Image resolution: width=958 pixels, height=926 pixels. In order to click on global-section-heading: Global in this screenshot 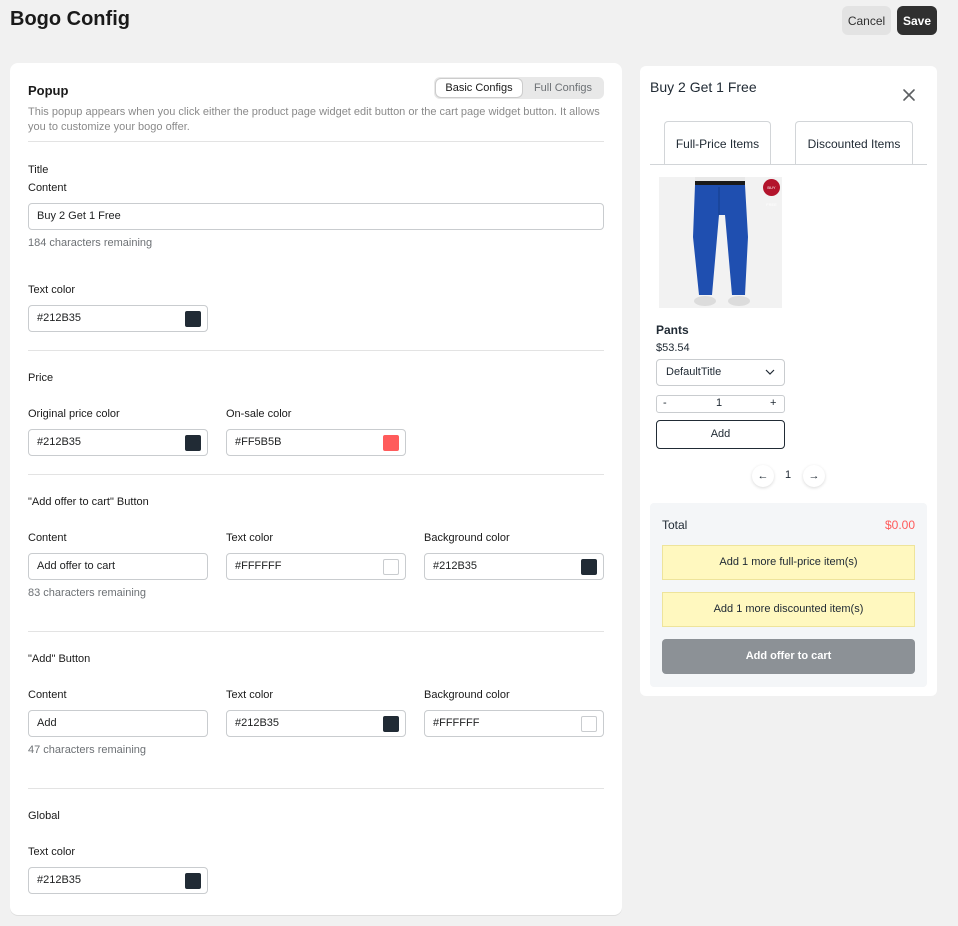, I will do `click(44, 816)`.